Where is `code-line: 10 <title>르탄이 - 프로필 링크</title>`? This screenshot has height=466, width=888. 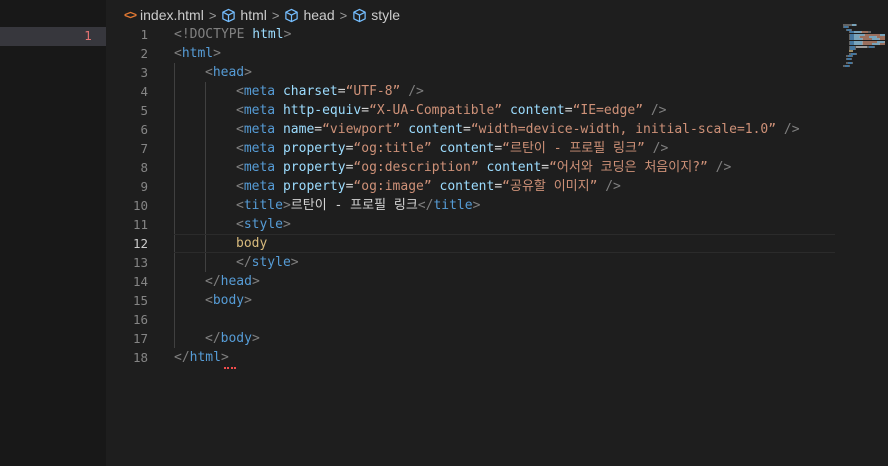 code-line: 10 <title>르탄이 - 프로필 링크</title> is located at coordinates (473, 205).